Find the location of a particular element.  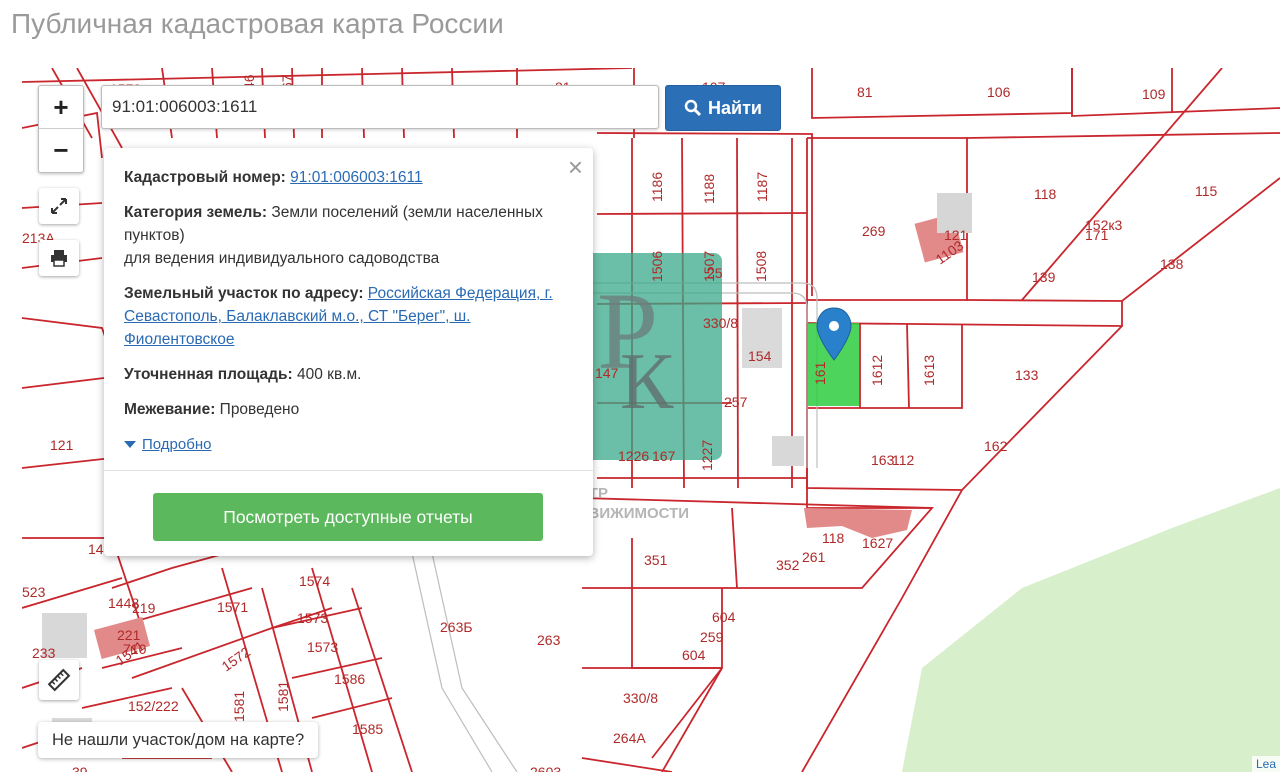

category-label: Категория земель: is located at coordinates (196, 212).